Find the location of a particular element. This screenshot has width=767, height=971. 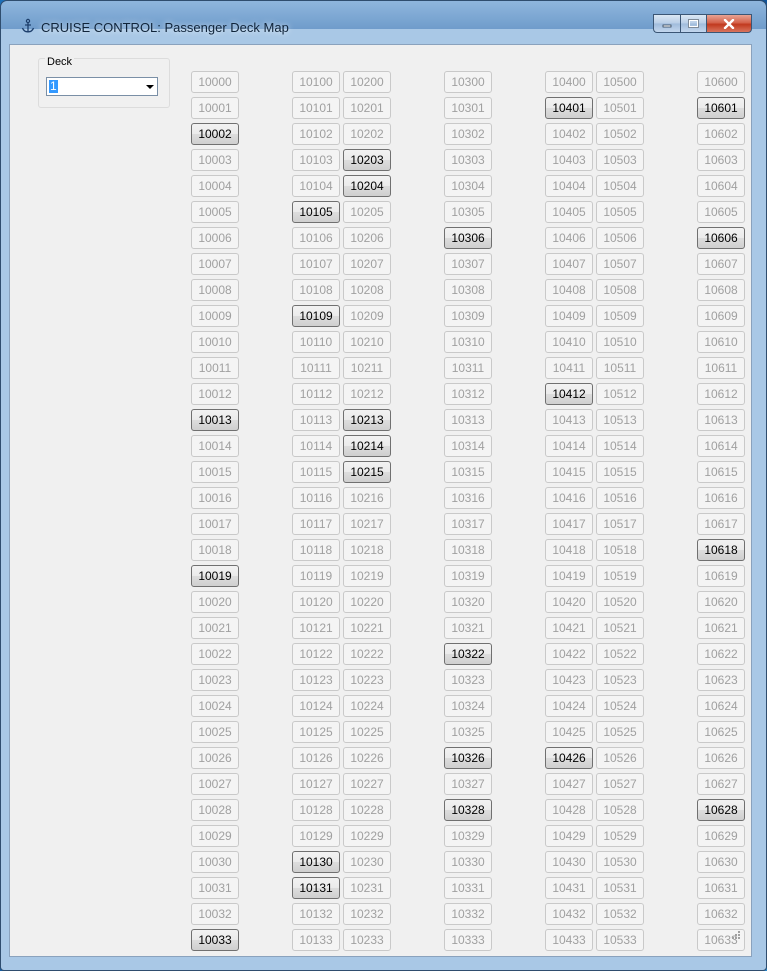

cabin-button-10323: 10323 is located at coordinates (468, 680).